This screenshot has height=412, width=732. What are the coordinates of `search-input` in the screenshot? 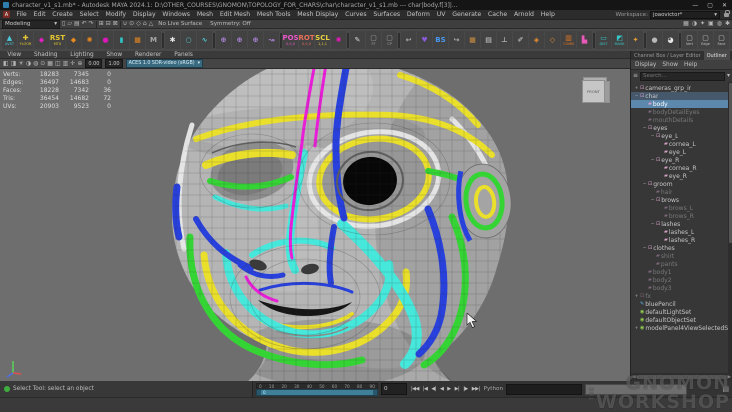 It's located at (682, 76).